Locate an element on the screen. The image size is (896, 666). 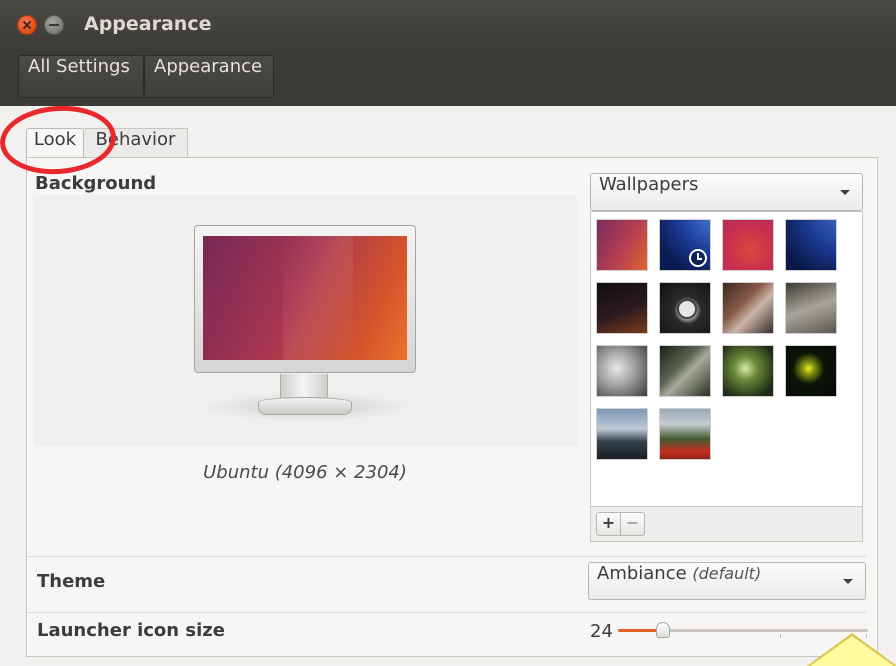
monitor-foot is located at coordinates (305, 406).